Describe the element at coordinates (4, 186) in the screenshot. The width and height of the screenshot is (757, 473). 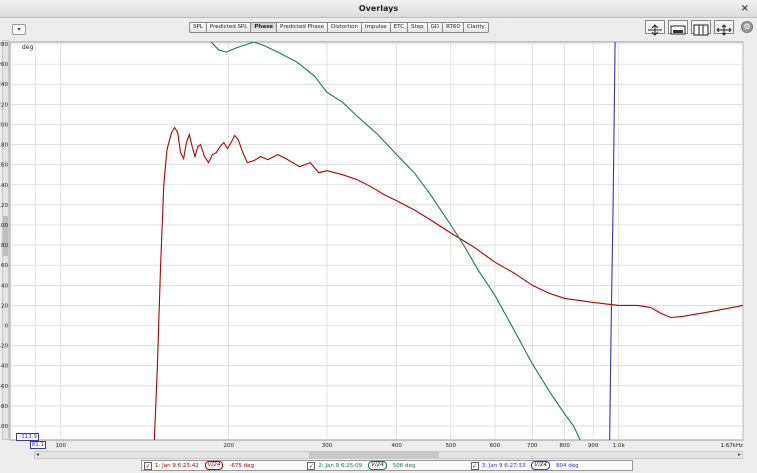
I see `y-tick-label: 140` at that location.